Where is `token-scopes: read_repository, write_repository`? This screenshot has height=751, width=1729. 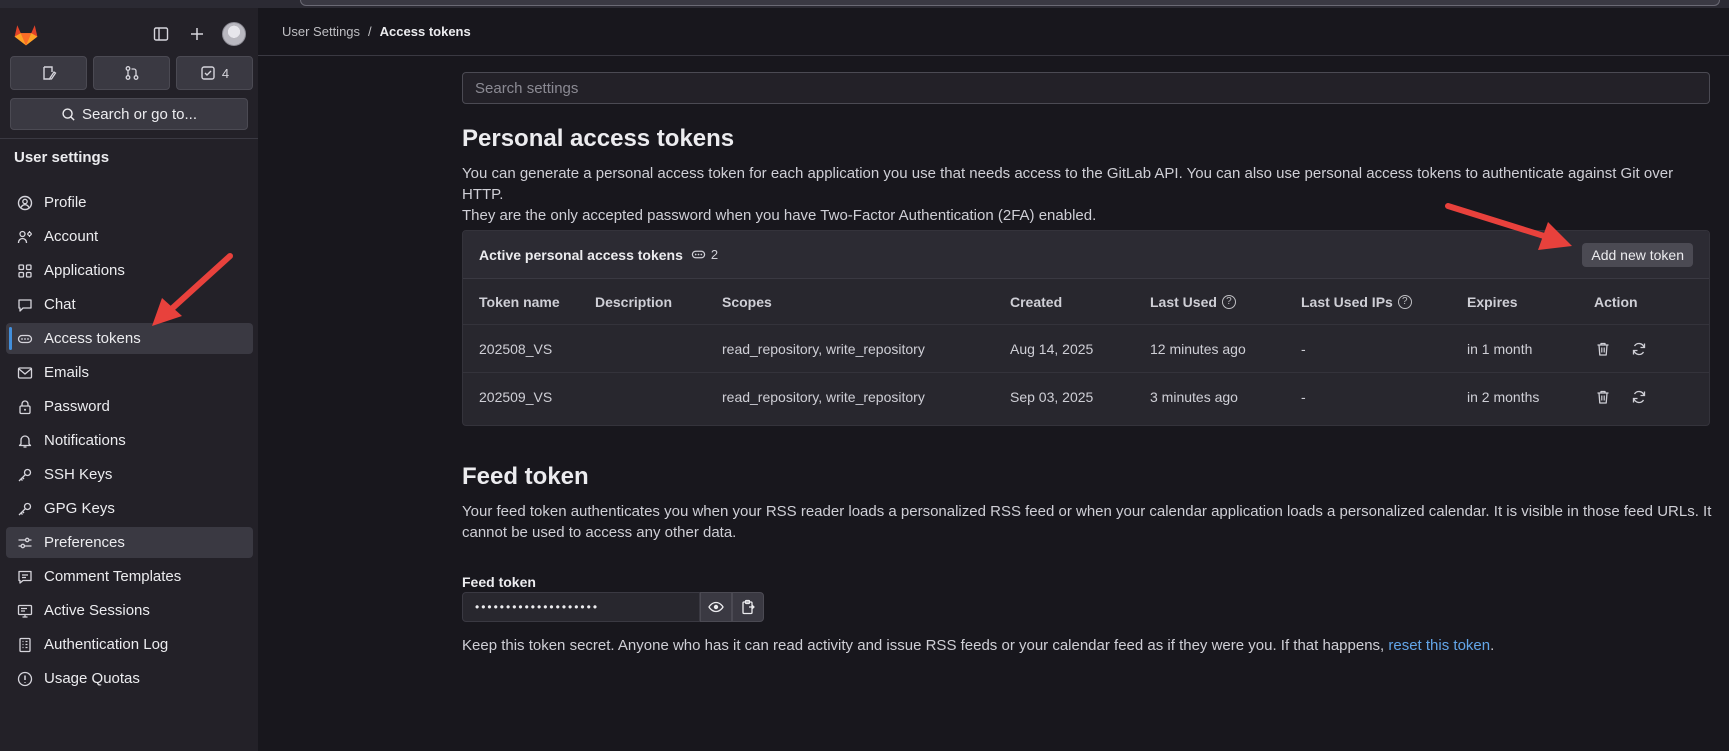
token-scopes: read_repository, write_repository is located at coordinates (823, 397).